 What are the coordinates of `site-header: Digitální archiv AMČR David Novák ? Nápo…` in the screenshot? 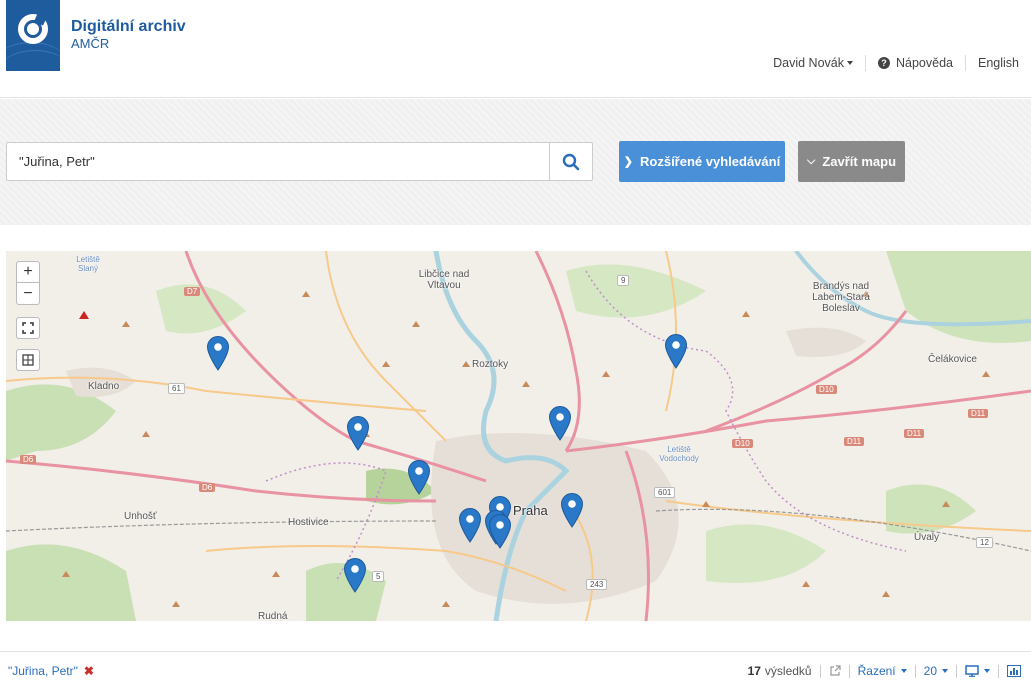 It's located at (515, 49).